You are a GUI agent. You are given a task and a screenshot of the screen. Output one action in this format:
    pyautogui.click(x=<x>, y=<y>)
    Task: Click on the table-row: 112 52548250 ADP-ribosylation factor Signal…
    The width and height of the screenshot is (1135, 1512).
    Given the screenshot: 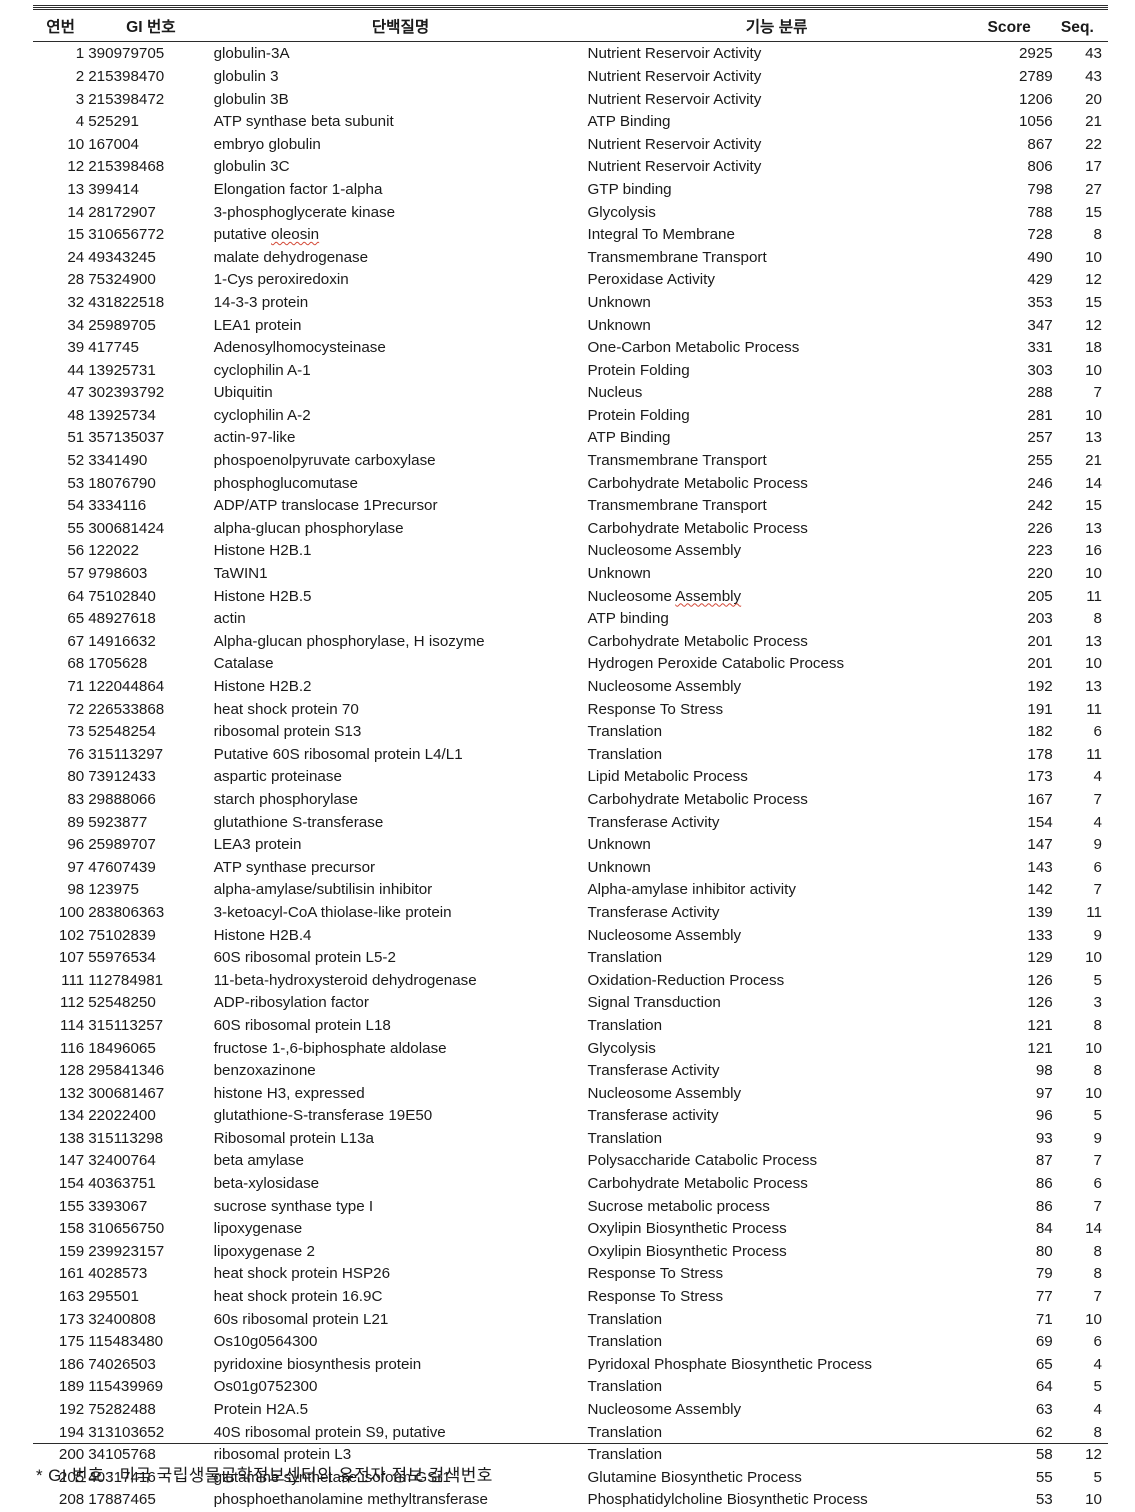 What is the action you would take?
    pyautogui.click(x=570, y=1003)
    